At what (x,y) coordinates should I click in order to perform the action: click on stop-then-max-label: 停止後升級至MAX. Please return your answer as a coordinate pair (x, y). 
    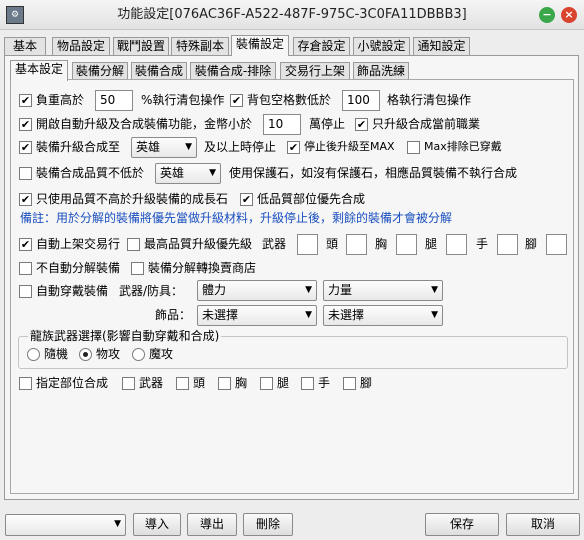
    Looking at the image, I should click on (349, 146).